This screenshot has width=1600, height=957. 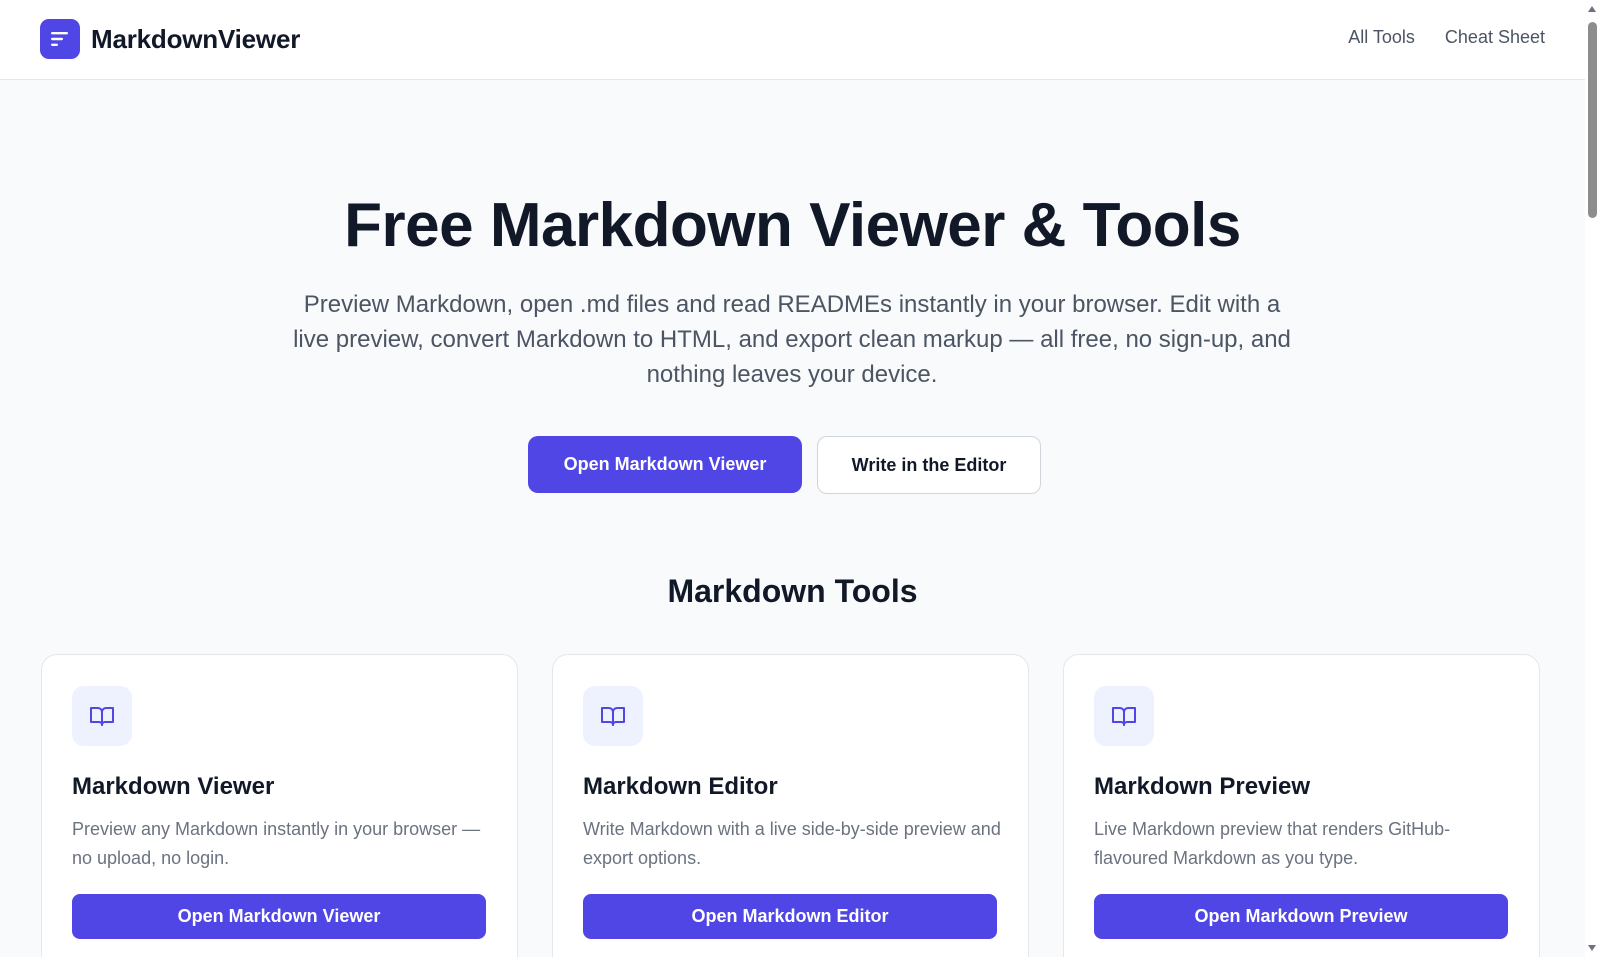 I want to click on hero-title: Free Markdown Viewer & Tools, so click(x=792, y=225).